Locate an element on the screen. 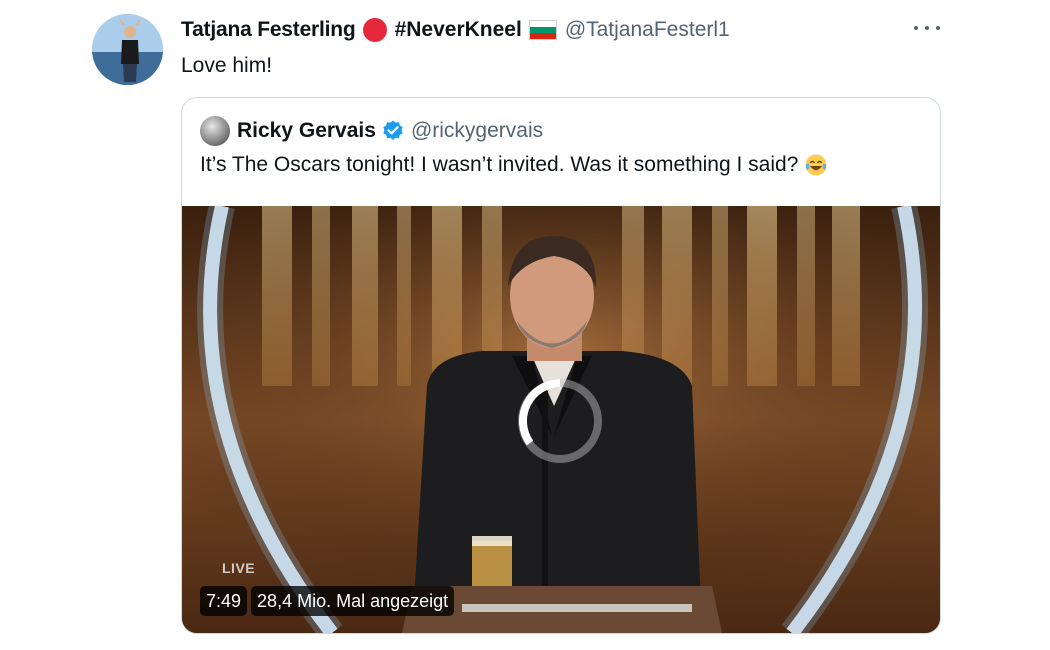  video-info-badges: 7:49 28,4 Mio. Mal angezeigt is located at coordinates (327, 601).